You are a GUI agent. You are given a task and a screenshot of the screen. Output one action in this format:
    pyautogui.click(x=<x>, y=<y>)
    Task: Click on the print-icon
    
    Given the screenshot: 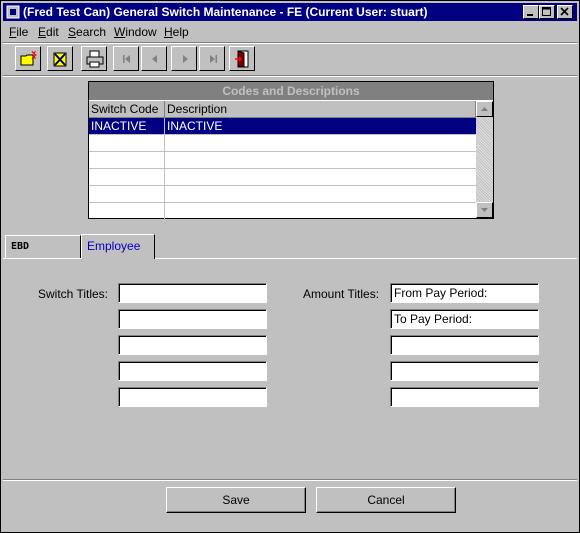 What is the action you would take?
    pyautogui.click(x=95, y=59)
    